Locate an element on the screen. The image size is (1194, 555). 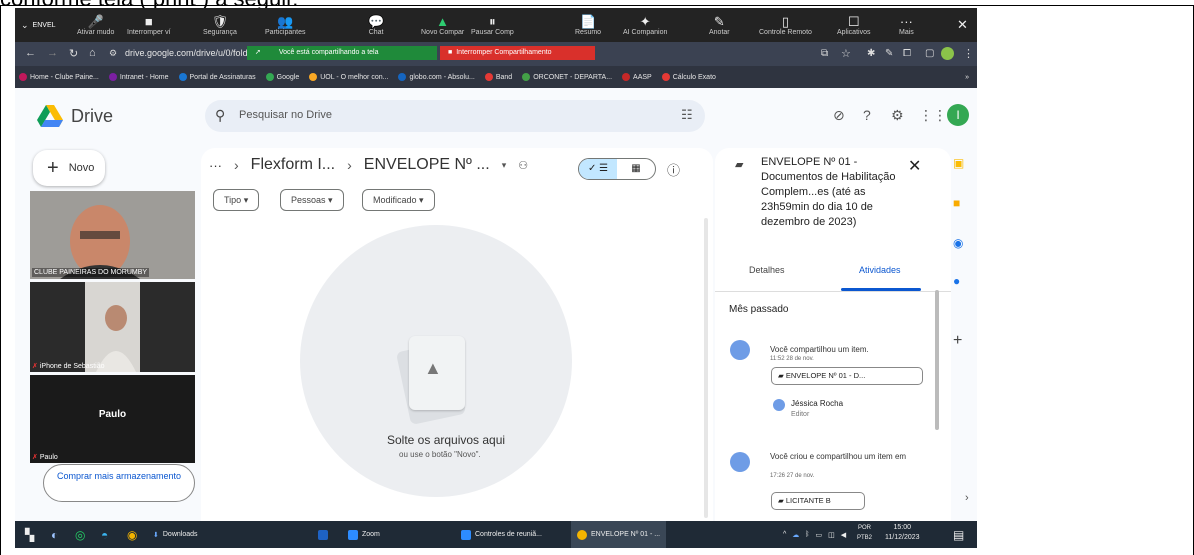
help-icon: ? is located at coordinates (867, 115).